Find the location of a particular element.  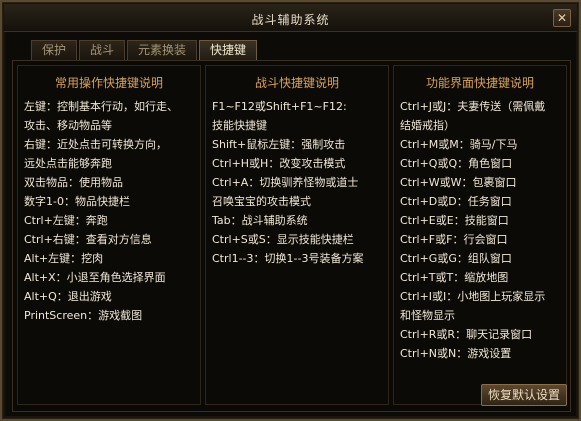

hotkey-line: Alt+X：小退至角色选择界面 is located at coordinates (95, 277).